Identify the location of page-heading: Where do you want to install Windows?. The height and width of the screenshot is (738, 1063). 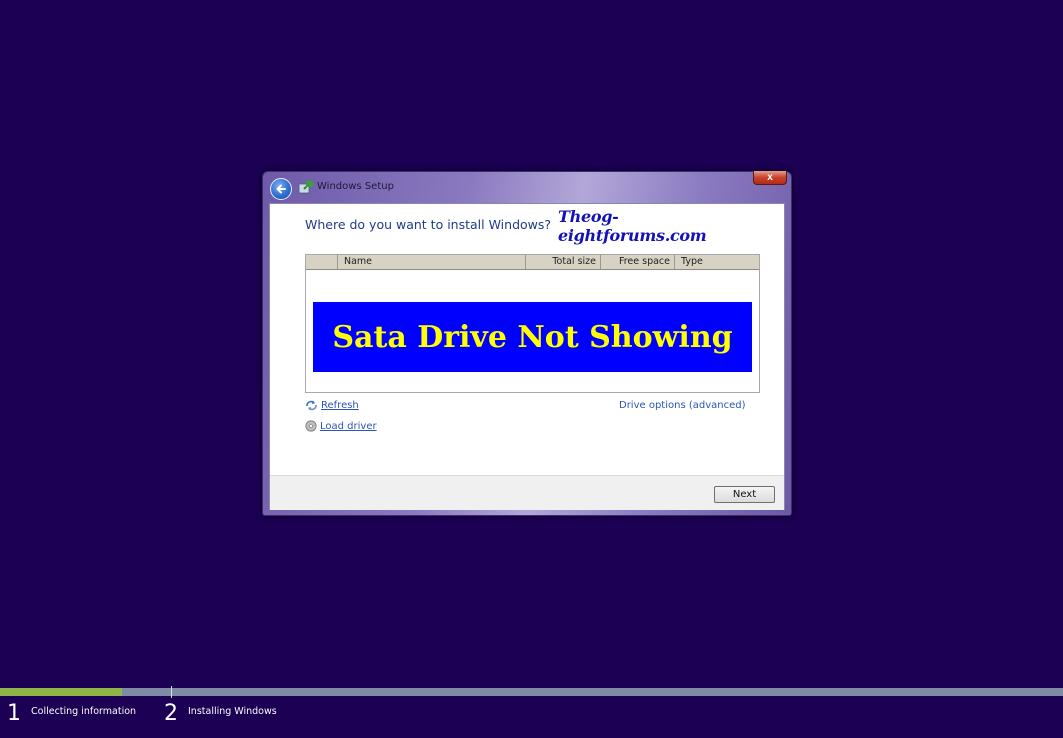
(428, 224).